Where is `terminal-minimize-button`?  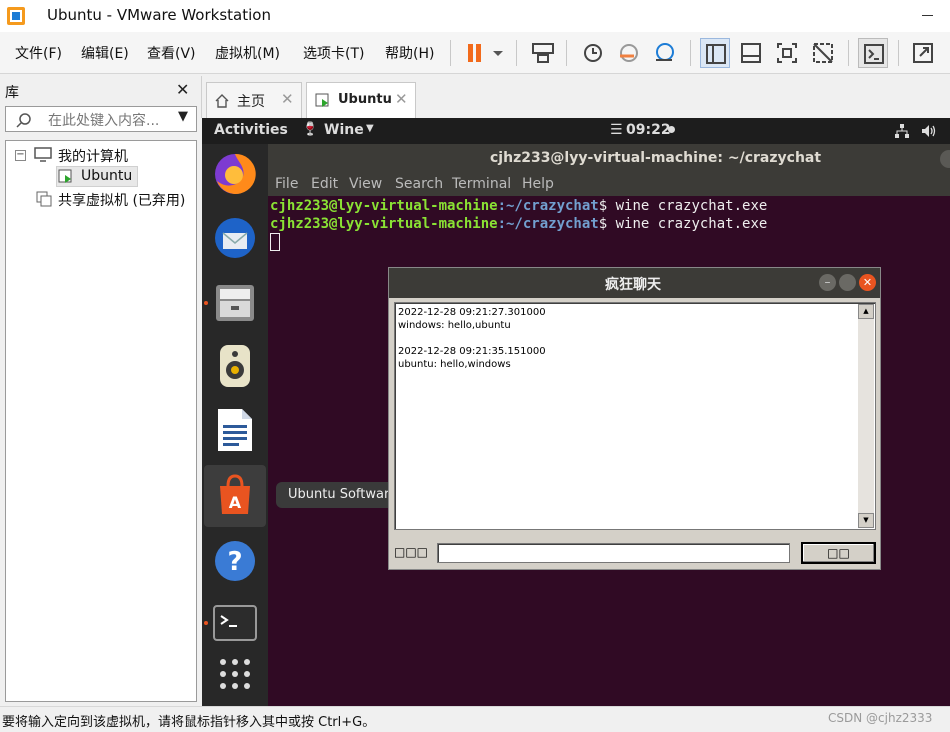 terminal-minimize-button is located at coordinates (945, 159).